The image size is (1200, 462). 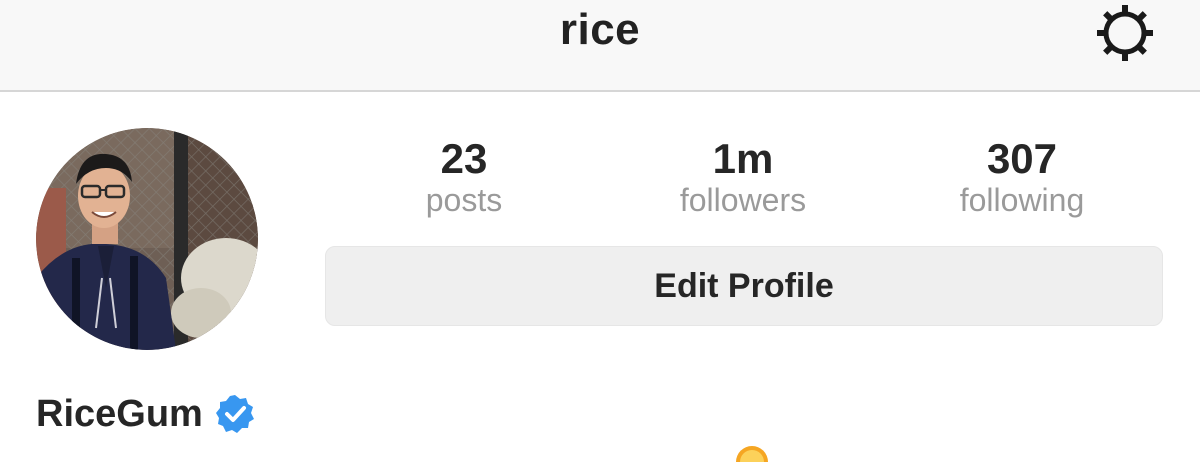 I want to click on following-count: 307 following, so click(x=1022, y=177).